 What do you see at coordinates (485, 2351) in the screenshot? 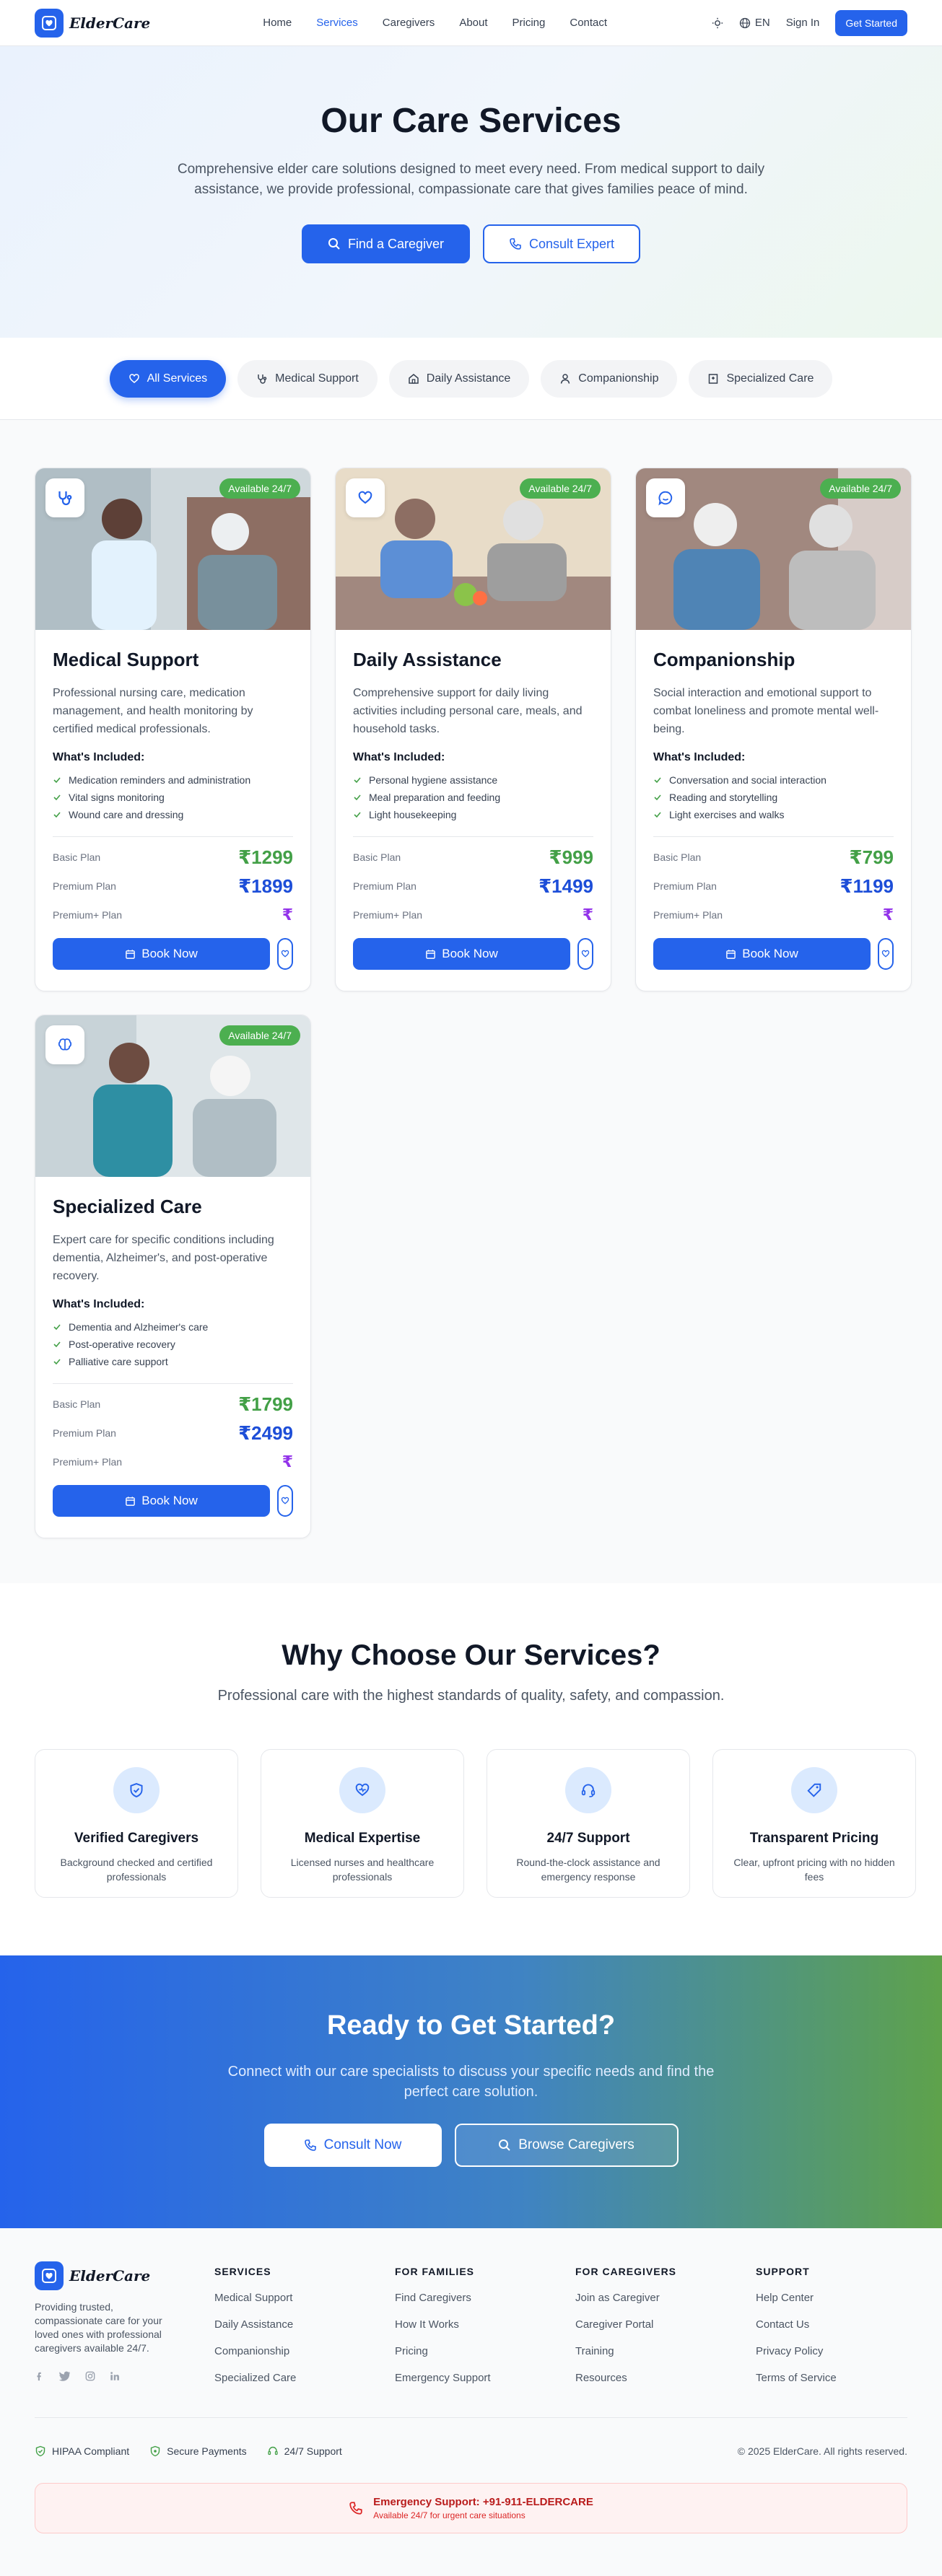
I see `footer-link: Pricing` at bounding box center [485, 2351].